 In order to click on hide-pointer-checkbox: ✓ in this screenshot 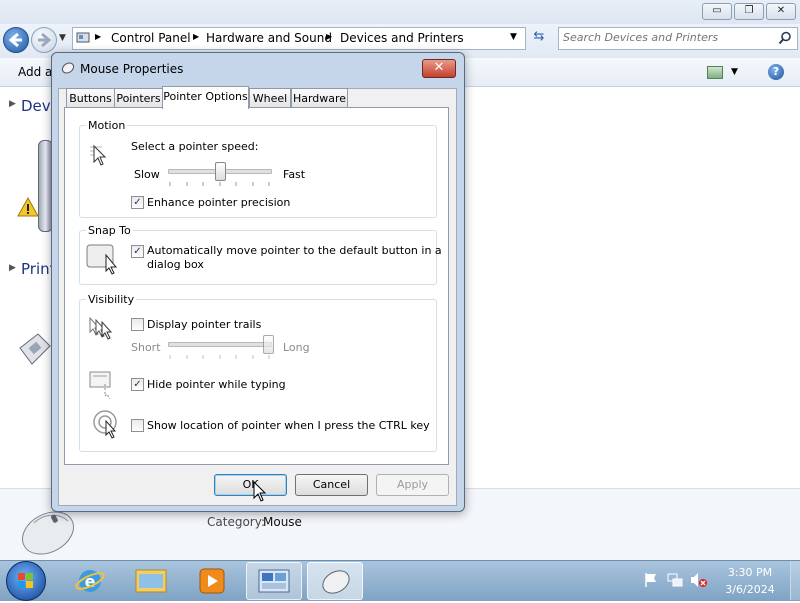, I will do `click(137, 384)`.